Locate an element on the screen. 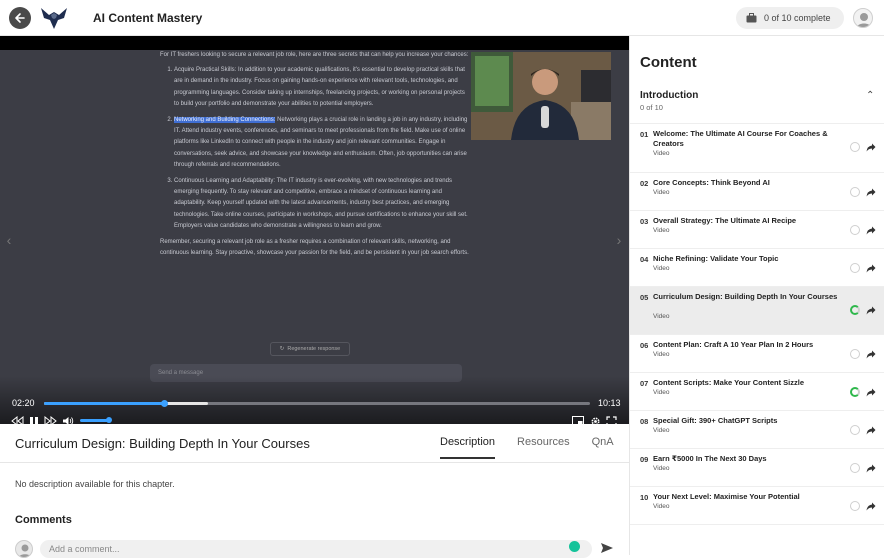 The image size is (884, 558). in-progress-icon is located at coordinates (855, 392).